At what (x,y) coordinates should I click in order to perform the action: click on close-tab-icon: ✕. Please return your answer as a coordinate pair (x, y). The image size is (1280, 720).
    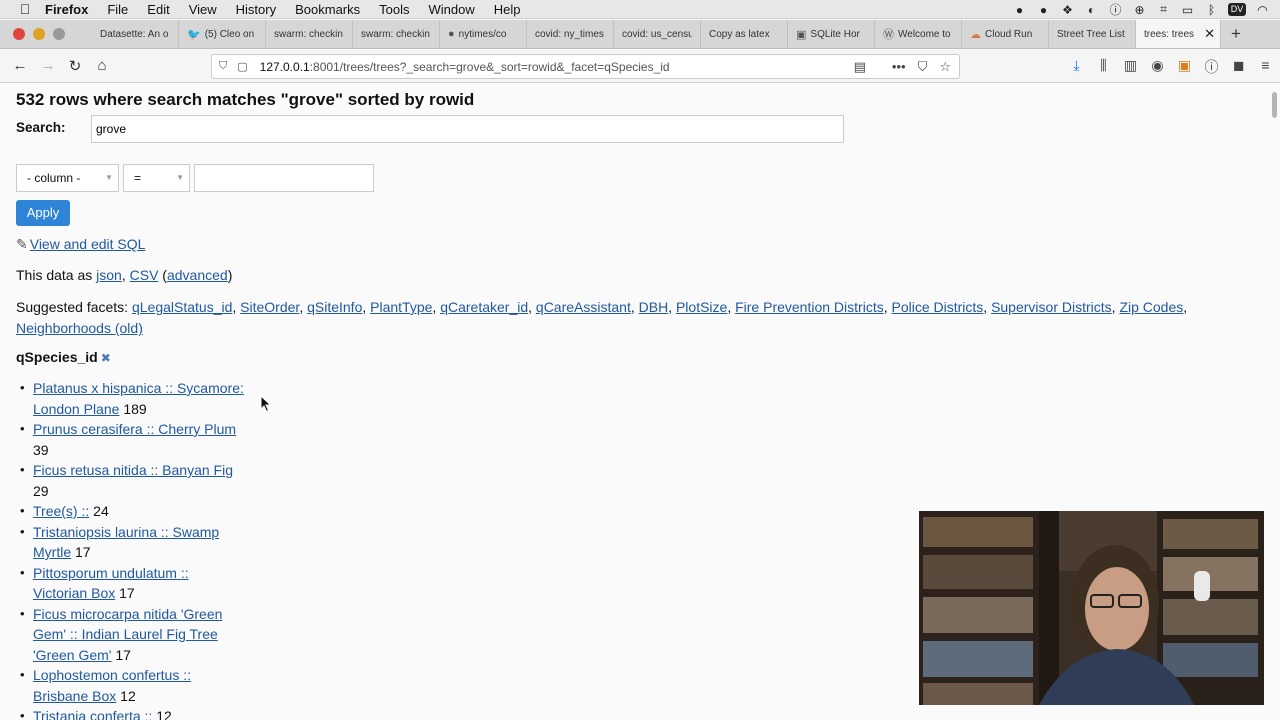
    Looking at the image, I should click on (1209, 34).